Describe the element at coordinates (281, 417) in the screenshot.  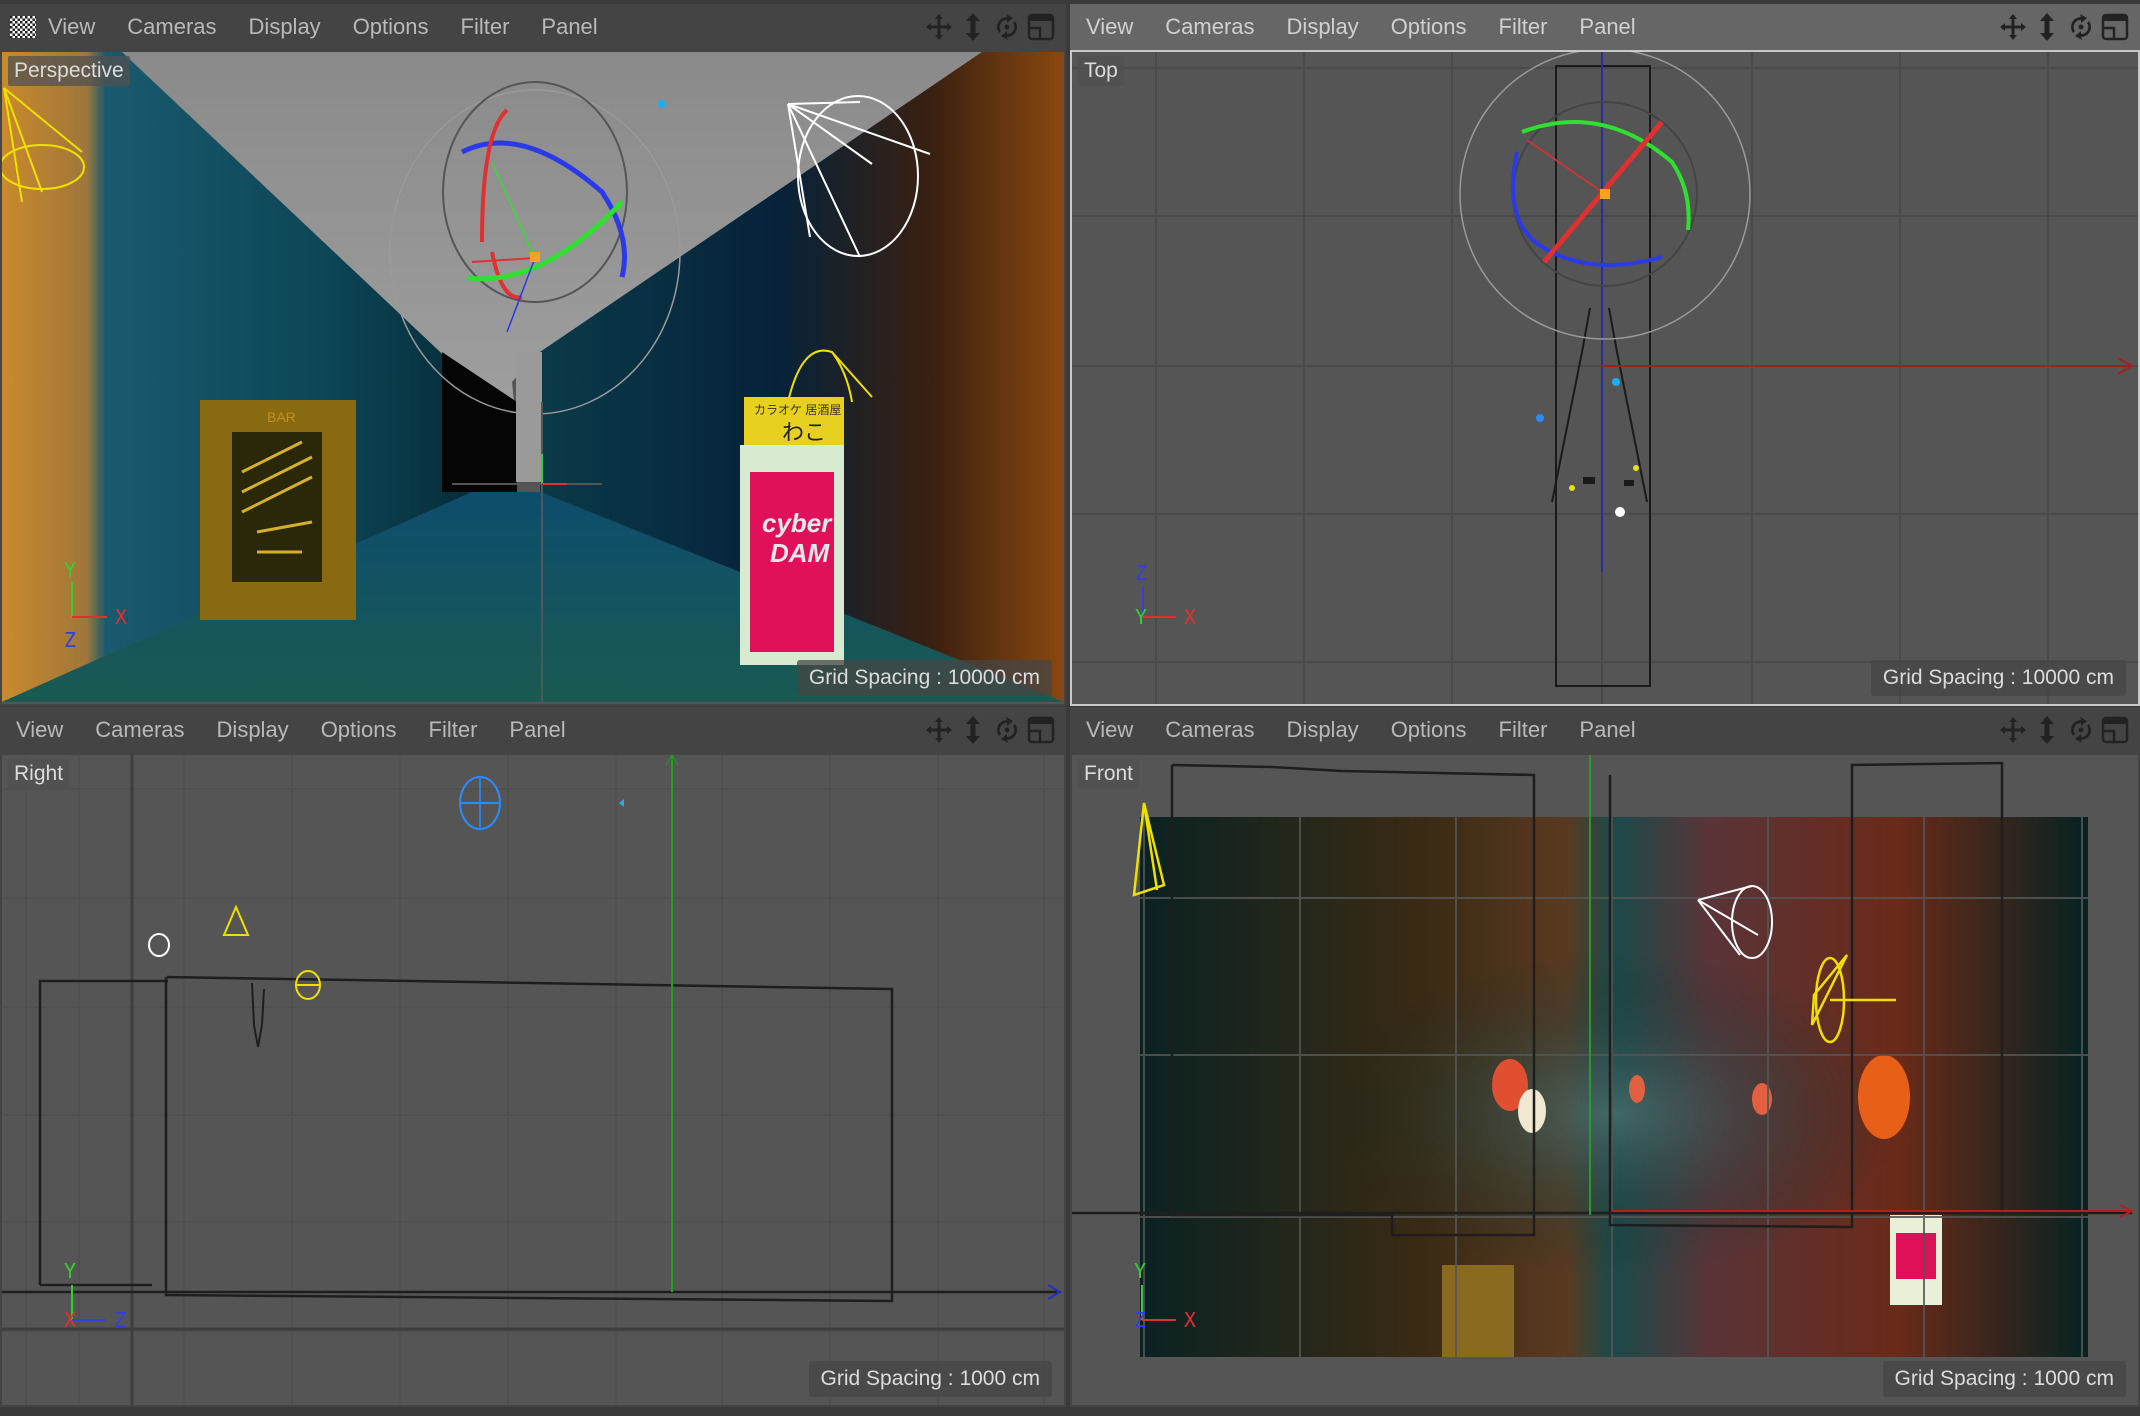
I see `menu-board-header: BAR` at that location.